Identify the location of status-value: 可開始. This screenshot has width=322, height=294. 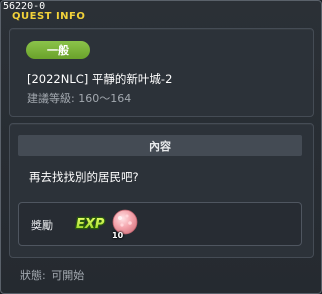
(68, 275).